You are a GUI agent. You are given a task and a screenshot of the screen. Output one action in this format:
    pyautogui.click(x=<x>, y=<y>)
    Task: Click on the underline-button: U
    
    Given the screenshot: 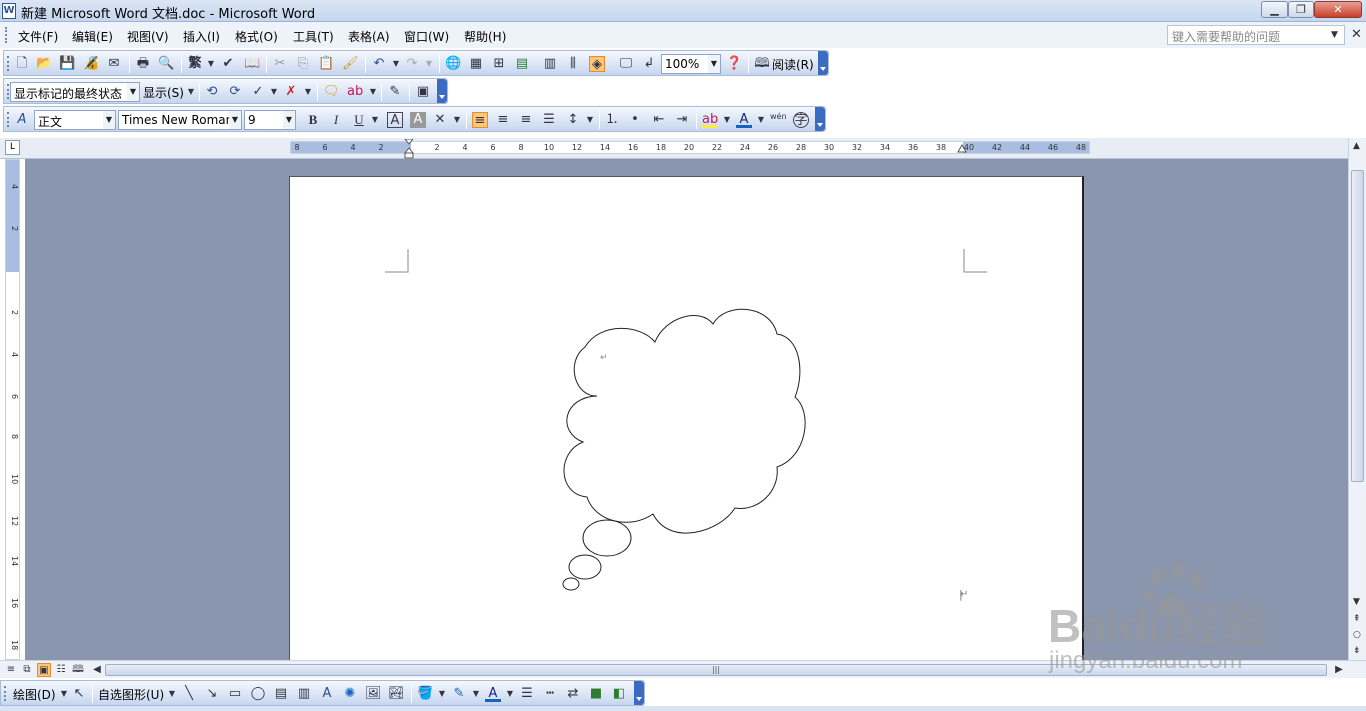 What is the action you would take?
    pyautogui.click(x=359, y=120)
    